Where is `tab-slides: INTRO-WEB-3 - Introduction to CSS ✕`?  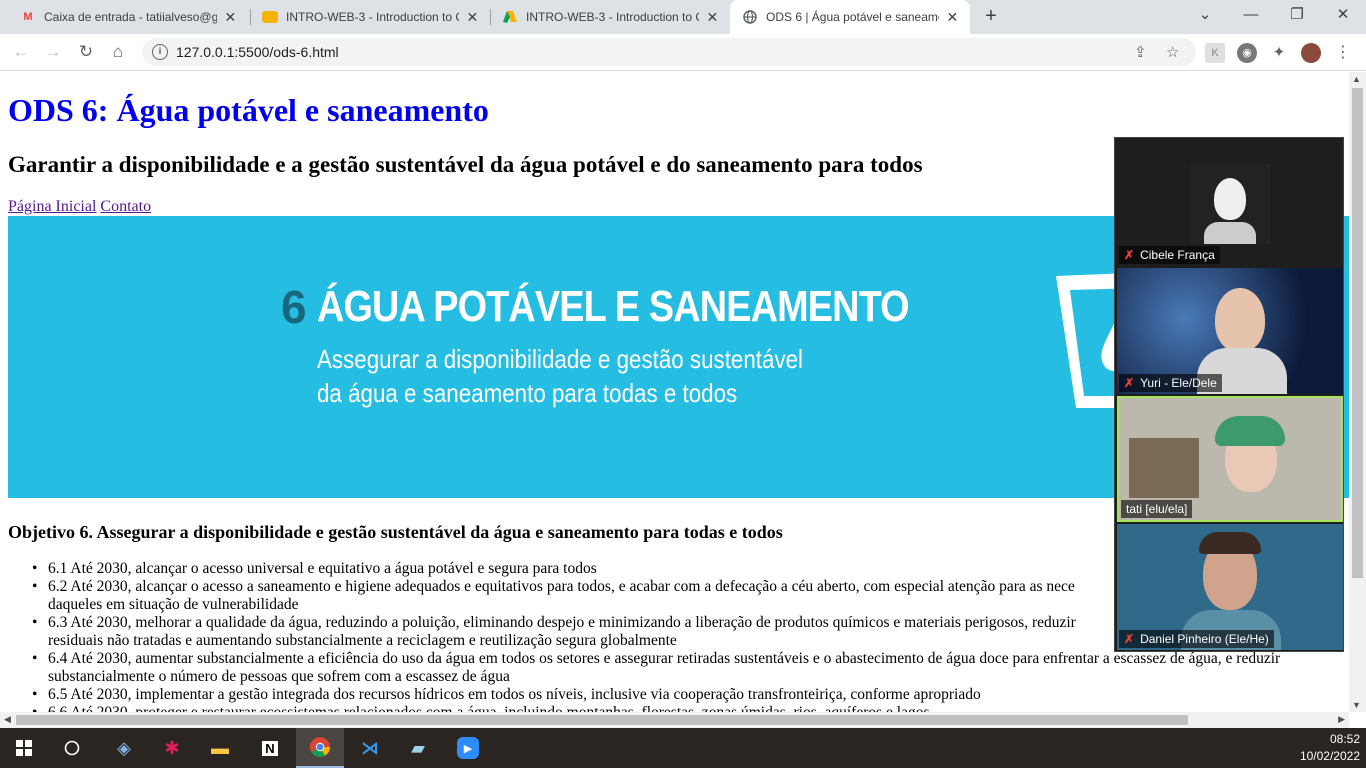
tab-slides: INTRO-WEB-3 - Introduction to CSS ✕ is located at coordinates (370, 17).